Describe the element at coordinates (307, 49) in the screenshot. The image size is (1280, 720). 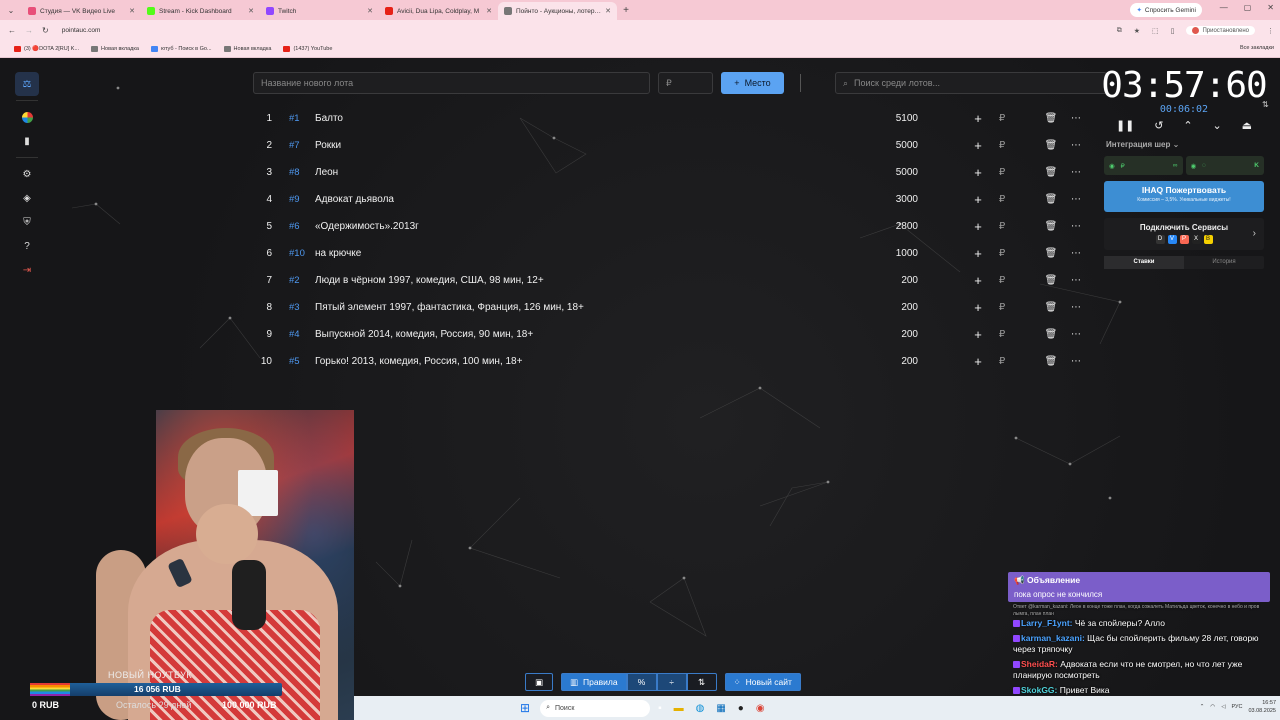
I see `bookmark-item: (1437) YouTube` at that location.